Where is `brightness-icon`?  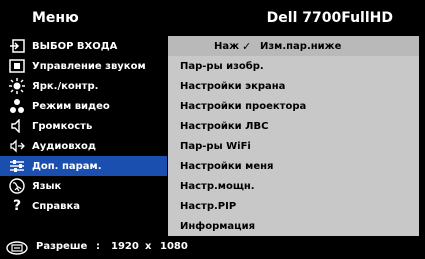
brightness-icon is located at coordinates (17, 86).